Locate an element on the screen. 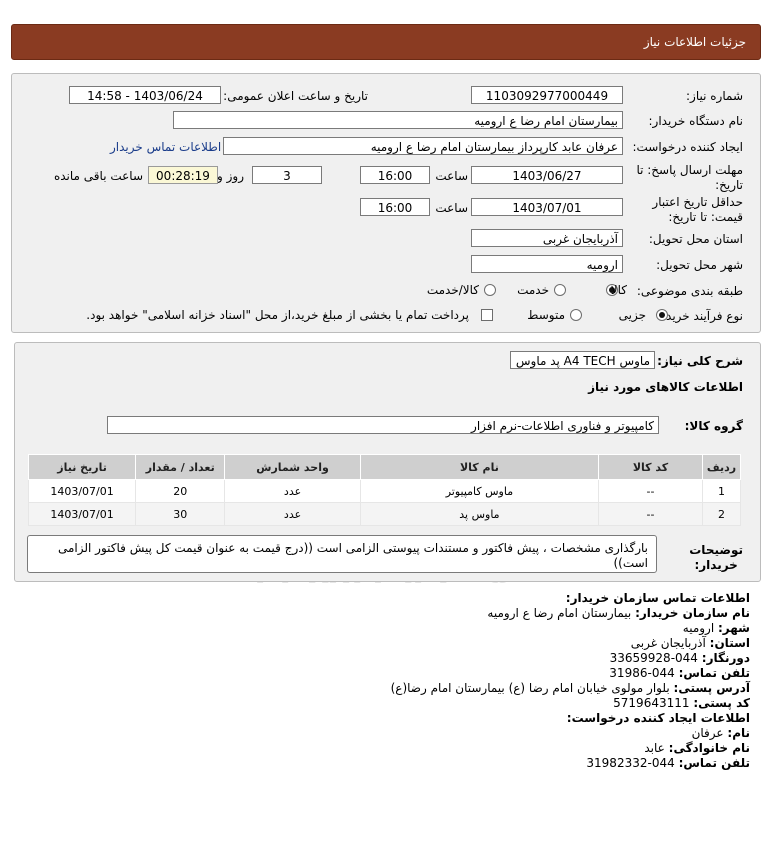 This screenshot has width=770, height=845. creator-name-label: نام: is located at coordinates (738, 733).